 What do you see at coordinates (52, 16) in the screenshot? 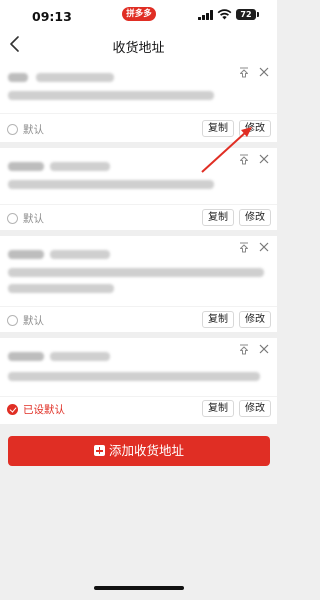
I see `status-time: 09:13` at bounding box center [52, 16].